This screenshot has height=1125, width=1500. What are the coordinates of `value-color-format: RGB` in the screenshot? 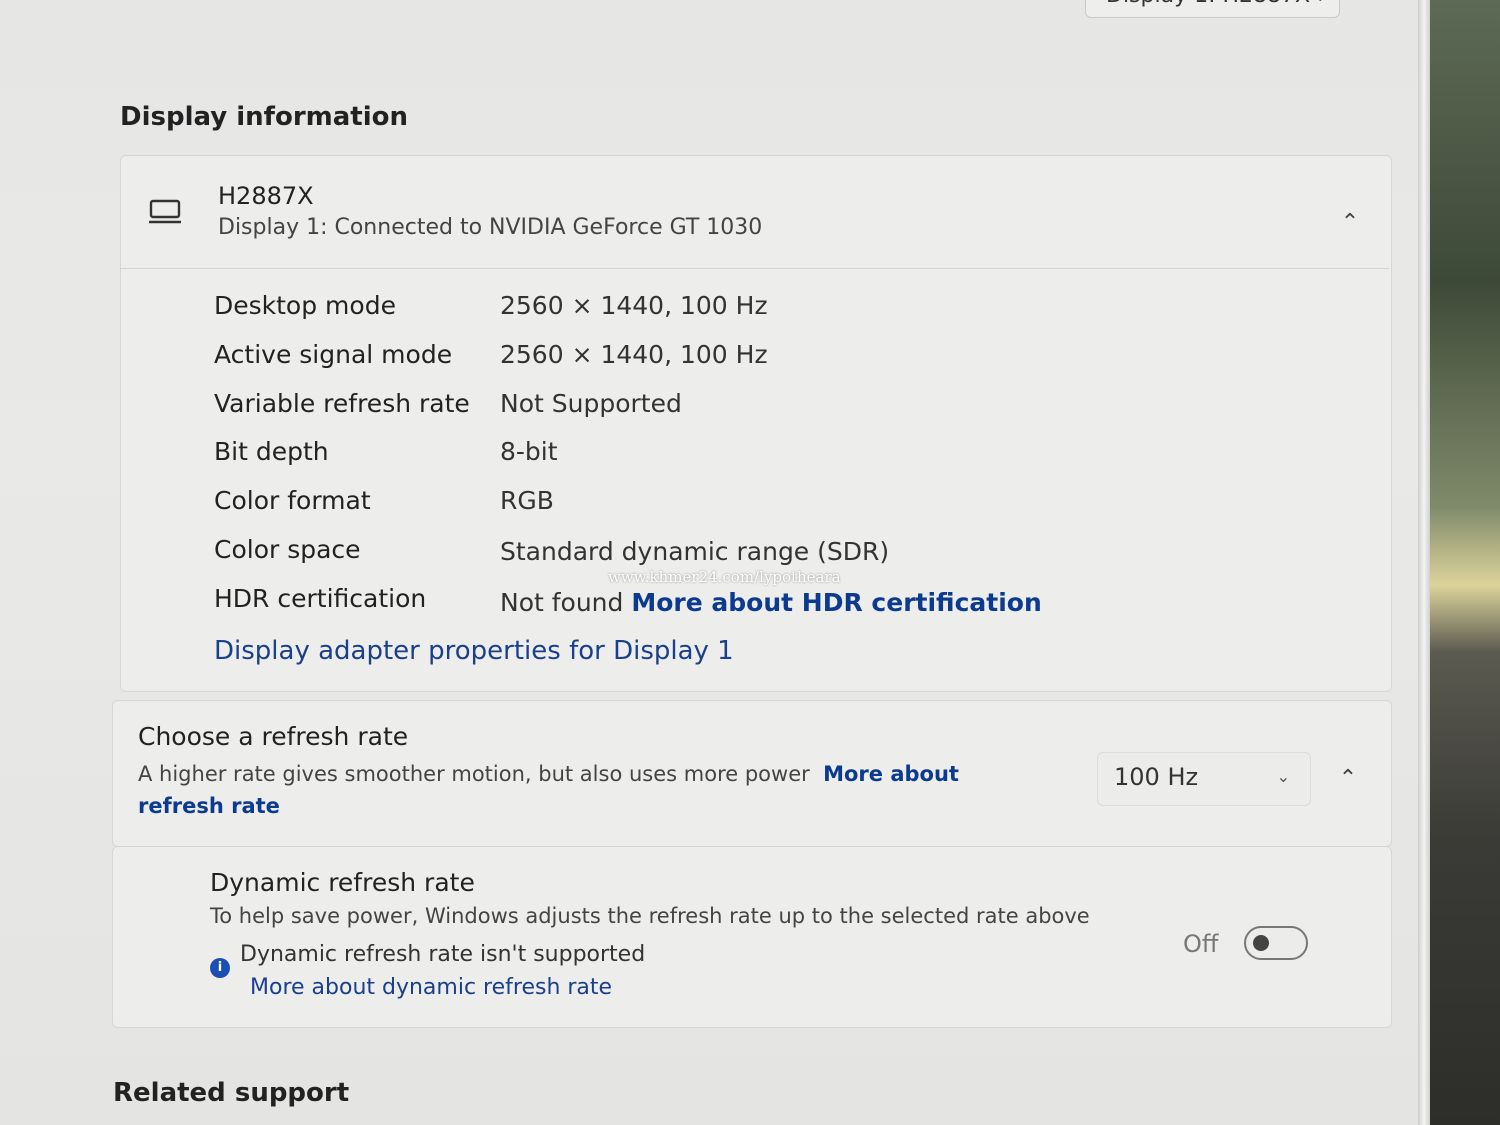 It's located at (527, 500).